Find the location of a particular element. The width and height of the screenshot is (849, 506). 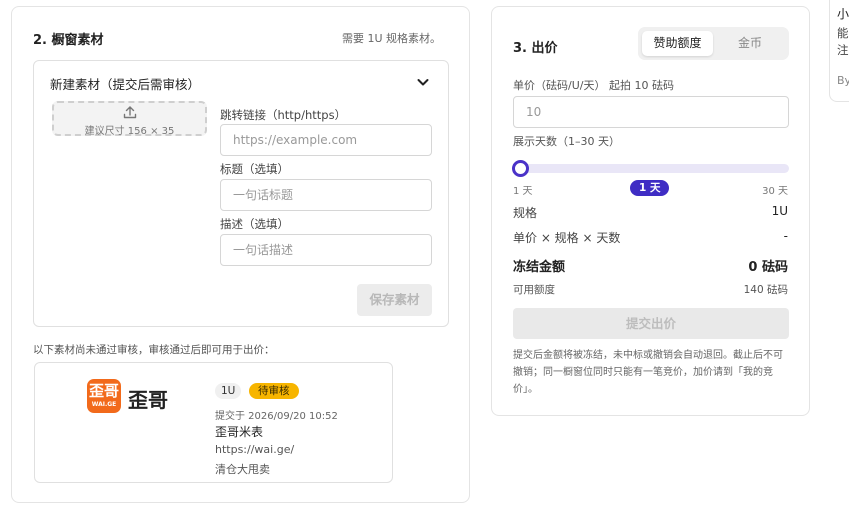

spec-label: 规格 is located at coordinates (525, 213).